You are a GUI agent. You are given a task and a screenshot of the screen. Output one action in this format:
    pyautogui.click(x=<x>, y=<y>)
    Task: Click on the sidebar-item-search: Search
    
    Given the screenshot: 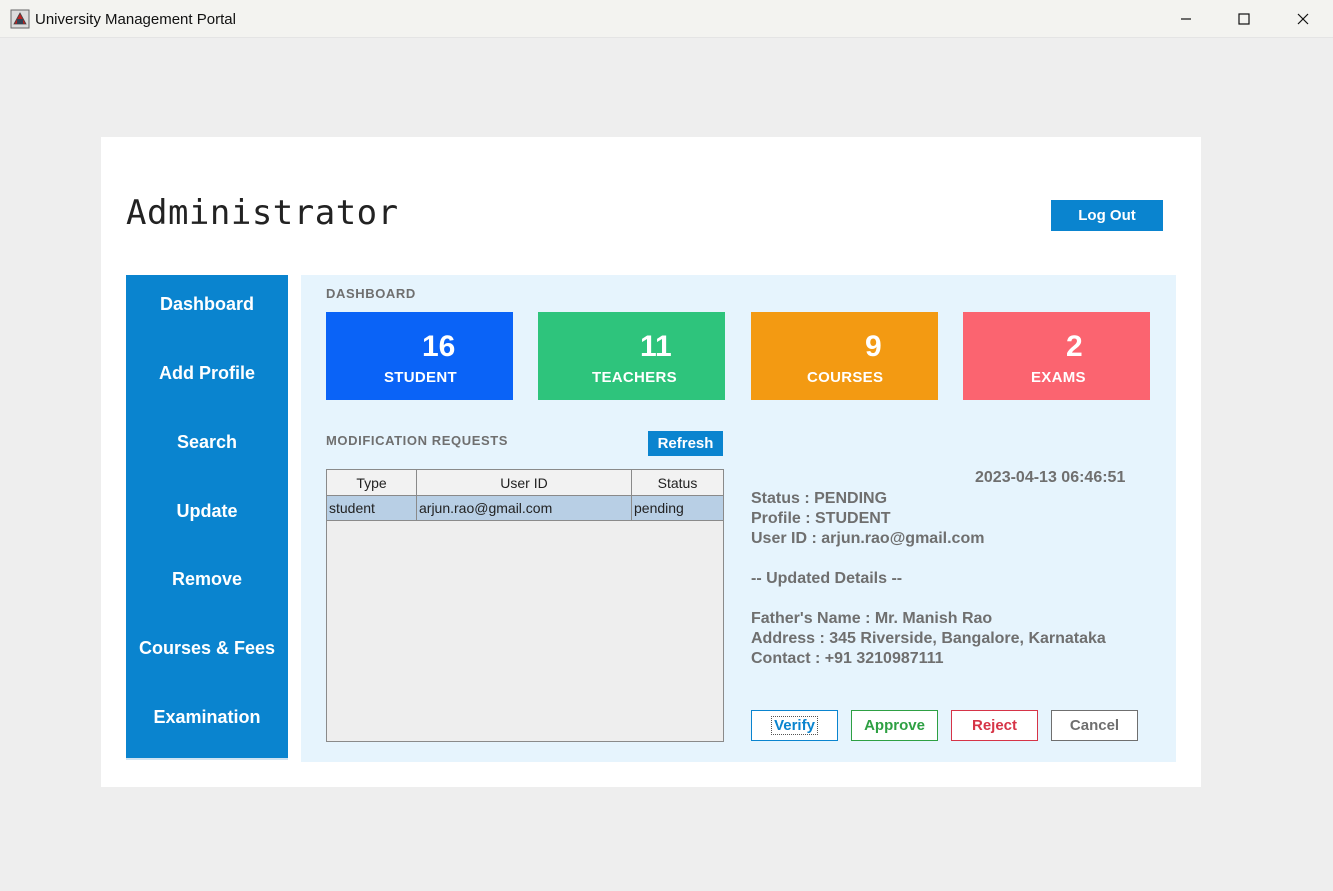 What is the action you would take?
    pyautogui.click(x=207, y=442)
    